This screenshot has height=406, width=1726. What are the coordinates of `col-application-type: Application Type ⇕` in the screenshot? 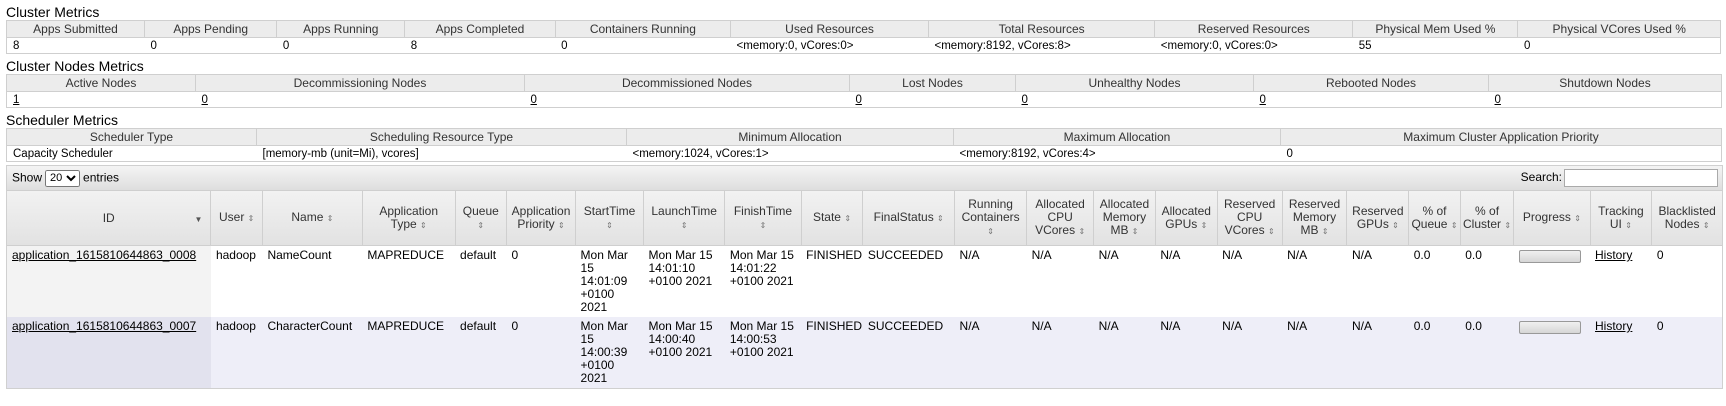 It's located at (409, 218).